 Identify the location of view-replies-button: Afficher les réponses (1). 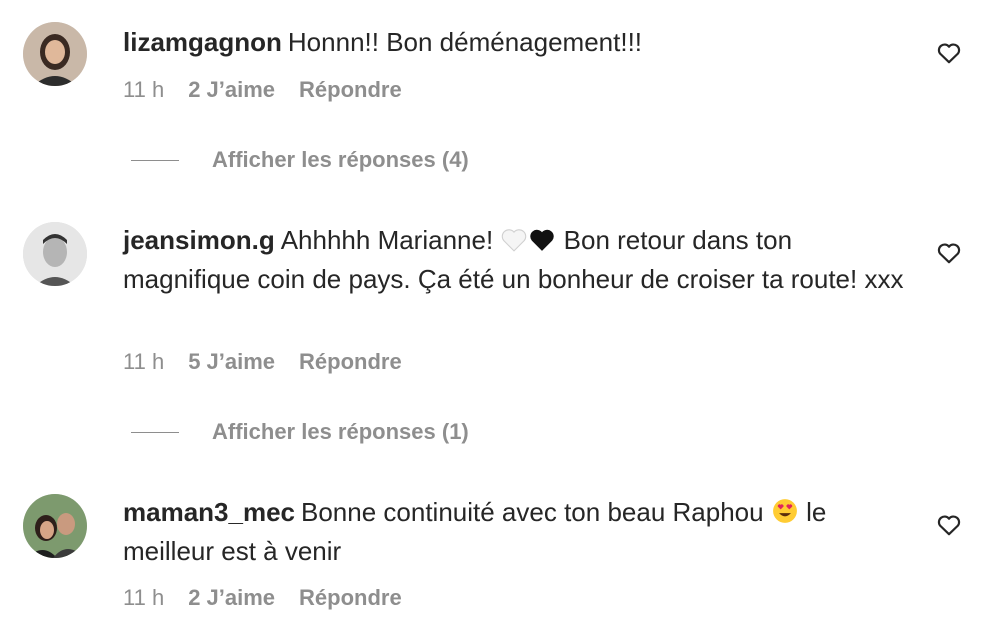
(300, 432).